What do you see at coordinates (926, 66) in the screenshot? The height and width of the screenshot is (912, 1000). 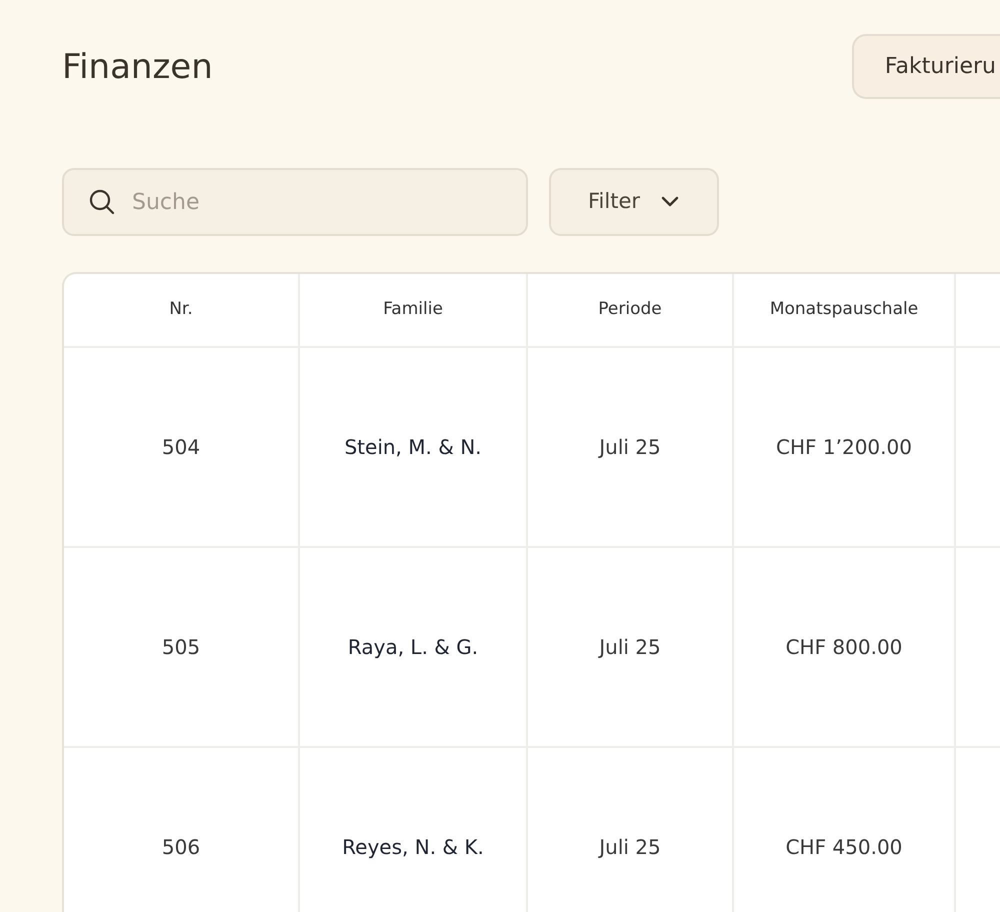 I see `invoice-button: Fakturieru` at bounding box center [926, 66].